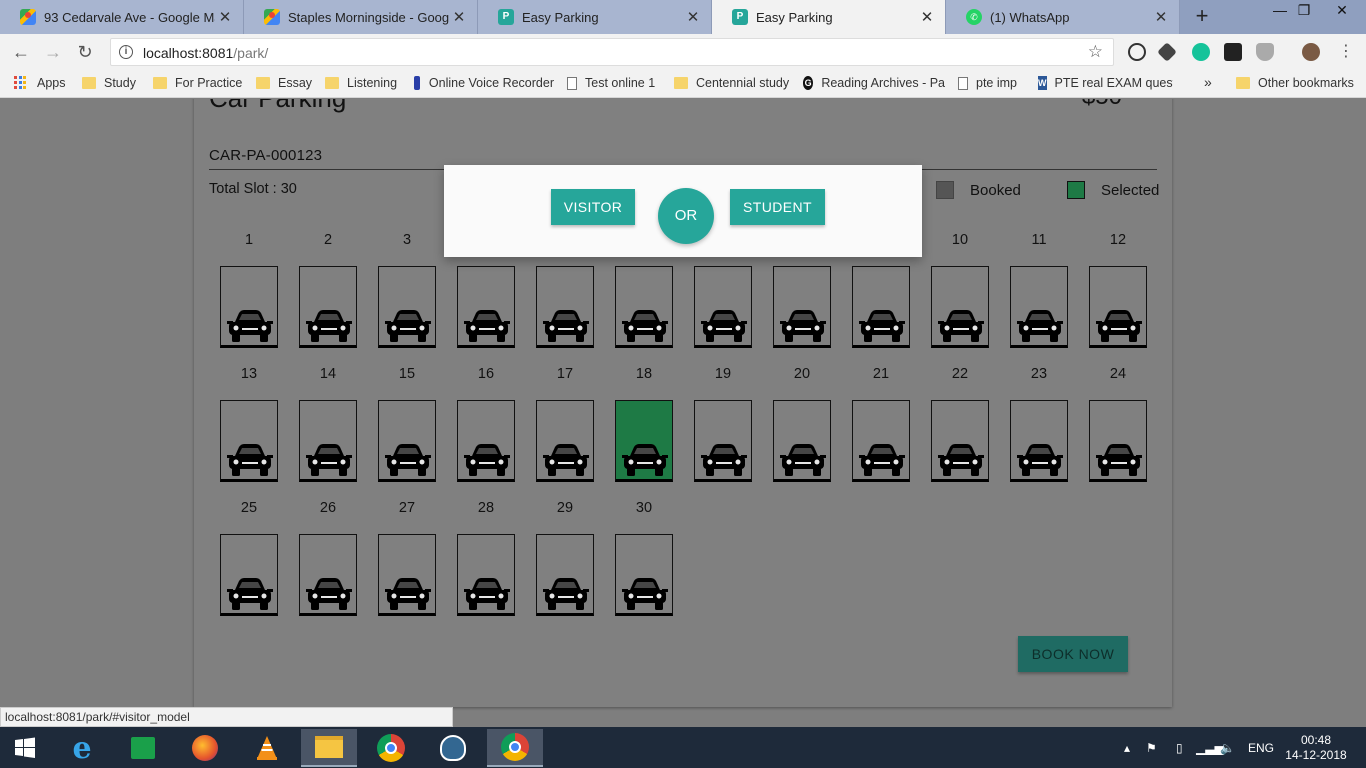 This screenshot has width=1366, height=768. I want to click on parking-slot-12: 12, so click(1118, 290).